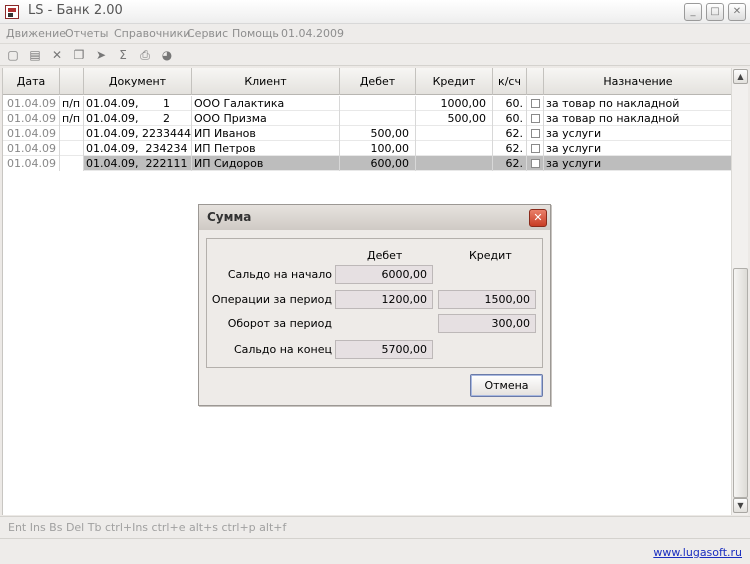 The image size is (750, 564). What do you see at coordinates (490, 255) in the screenshot?
I see `dialog-credit-header: Кредит` at bounding box center [490, 255].